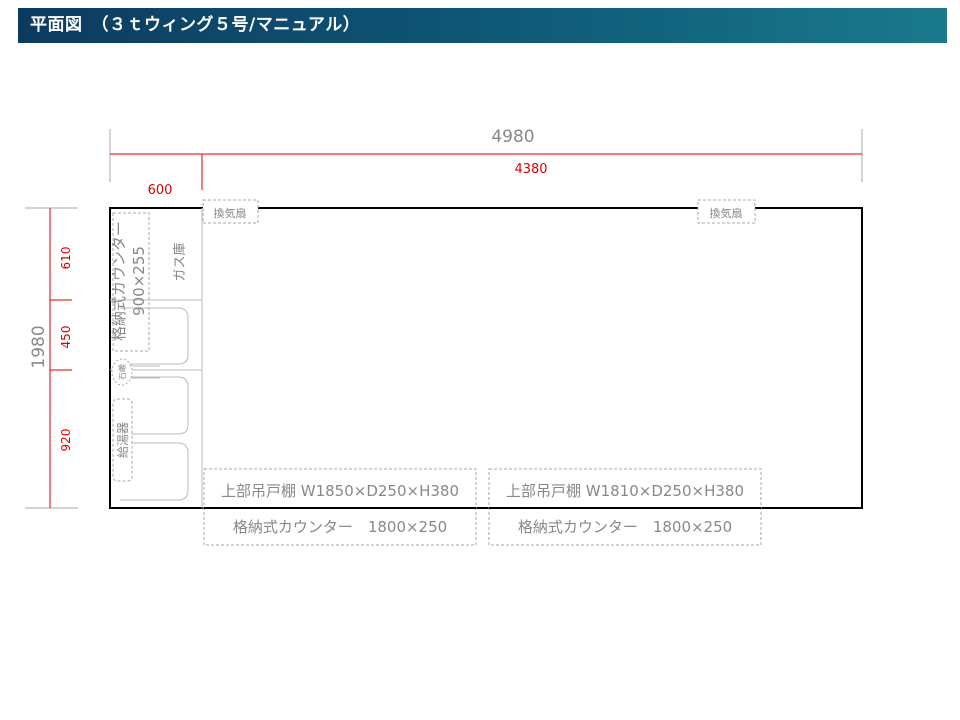 Image resolution: width=960 pixels, height=720 pixels. What do you see at coordinates (51, 358) in the screenshot?
I see `dim-depth: 1980 610 450 920` at bounding box center [51, 358].